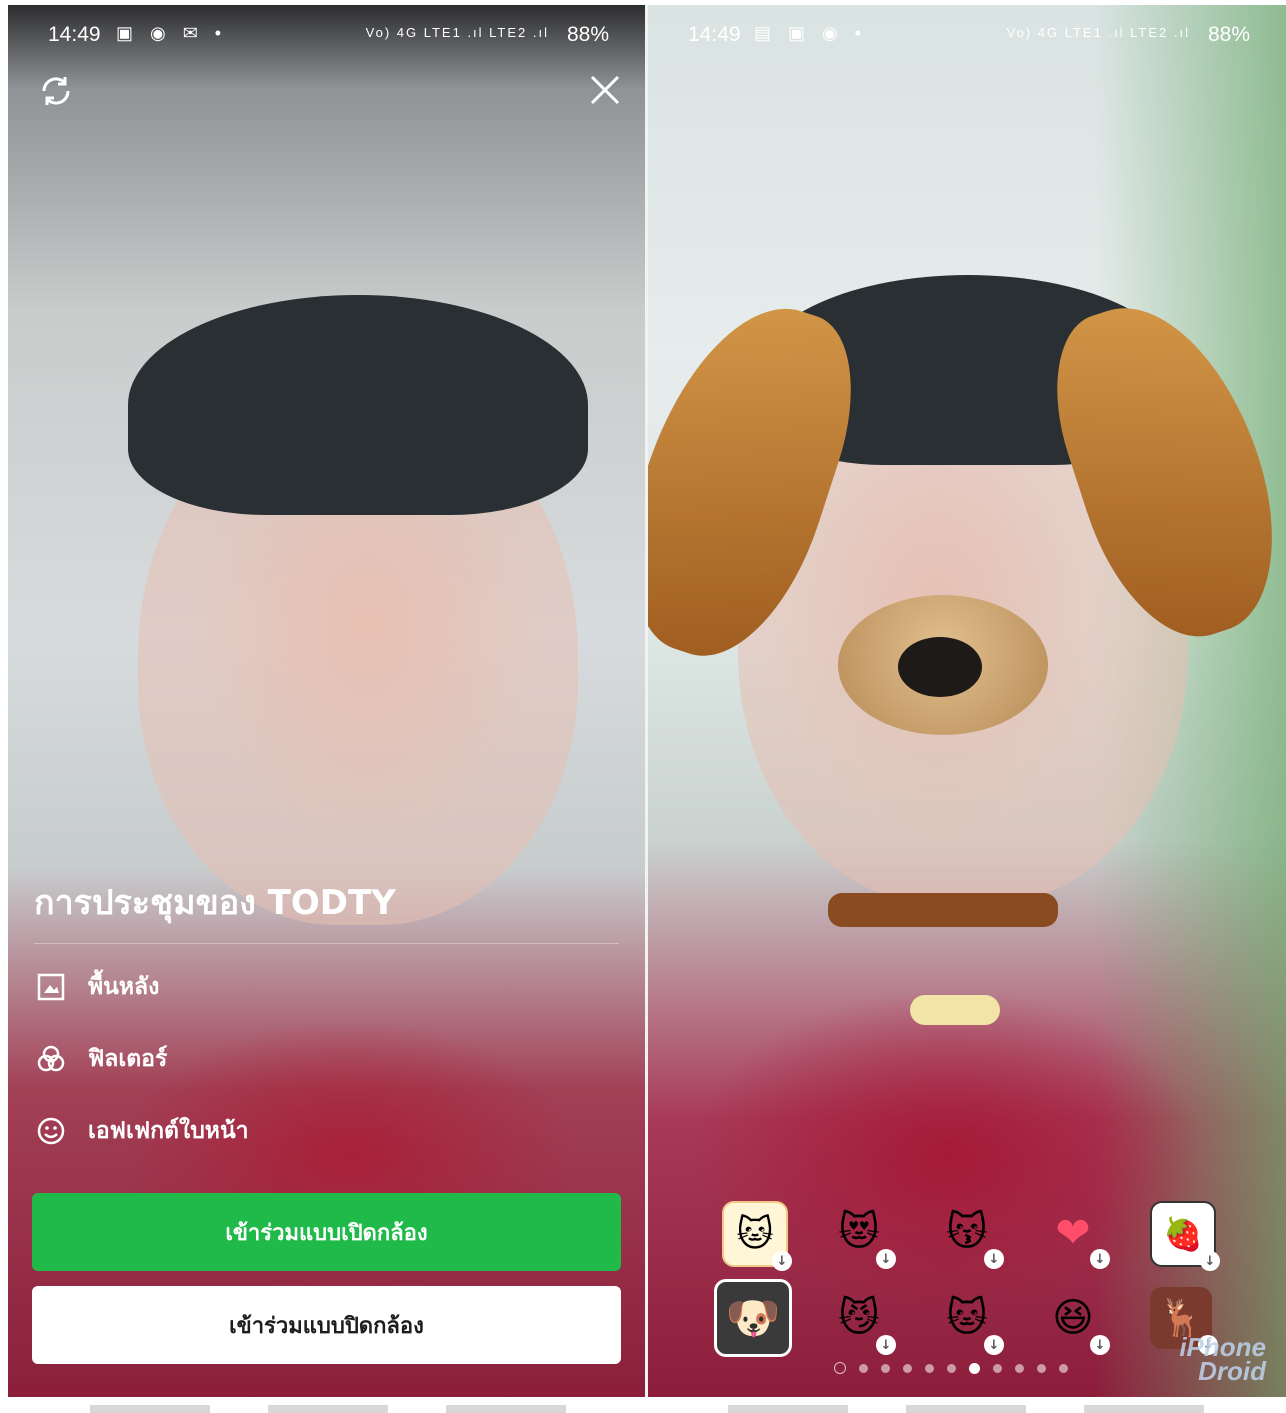 This screenshot has width=1286, height=1413. I want to click on join-without-camera-button: เข้าร่วมแบบปิดกล้อง, so click(326, 1325).